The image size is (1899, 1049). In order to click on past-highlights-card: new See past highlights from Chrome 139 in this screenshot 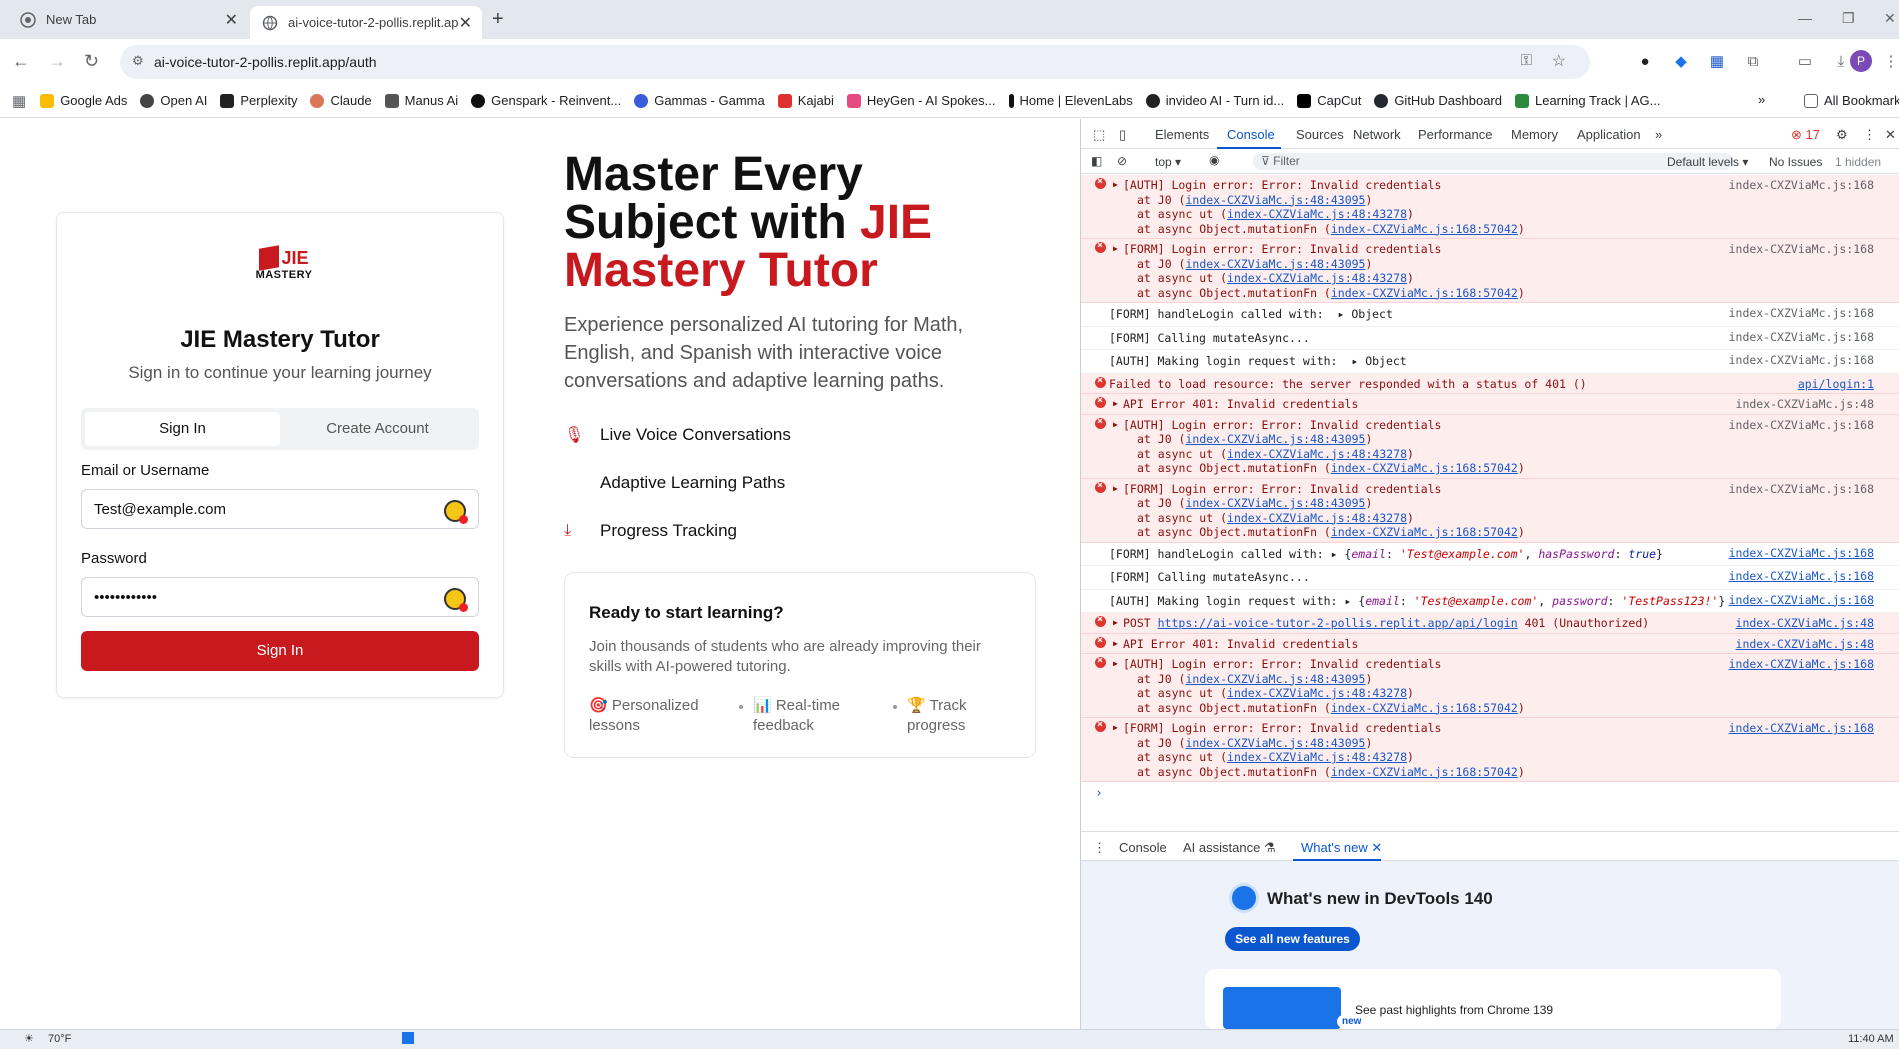, I will do `click(1493, 999)`.